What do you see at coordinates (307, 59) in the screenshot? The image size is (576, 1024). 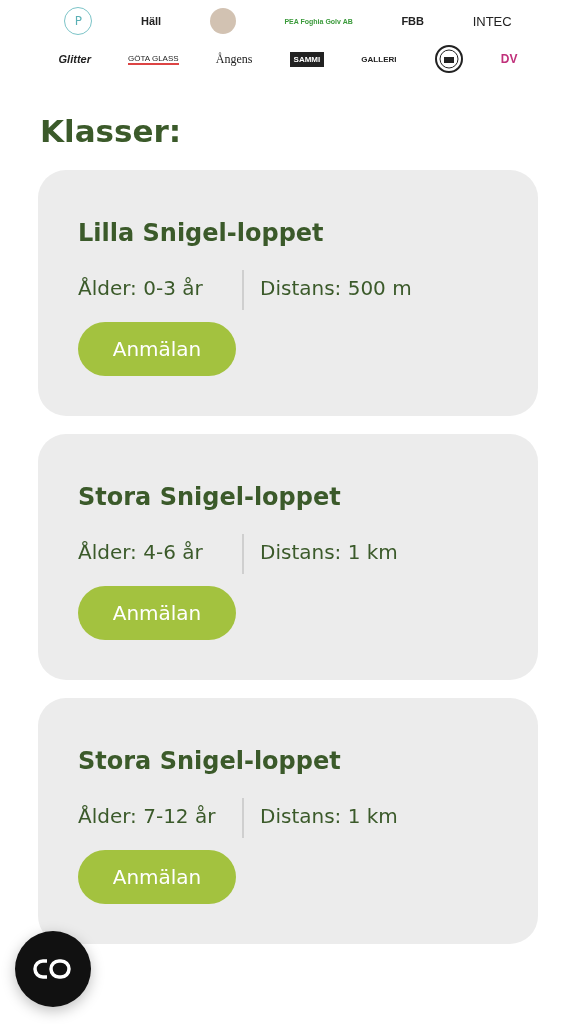 I see `logo: SAMMI` at bounding box center [307, 59].